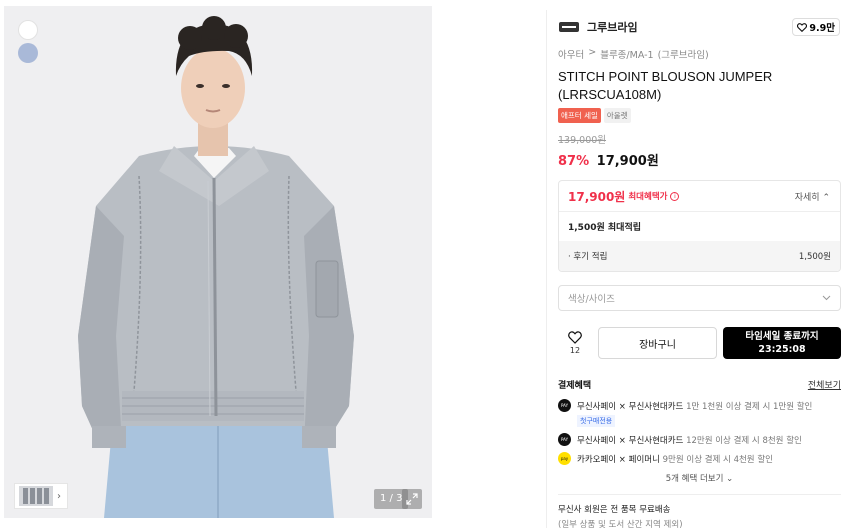 This screenshot has width=850, height=528. What do you see at coordinates (575, 350) in the screenshot?
I see `wishlist-count: 12` at bounding box center [575, 350].